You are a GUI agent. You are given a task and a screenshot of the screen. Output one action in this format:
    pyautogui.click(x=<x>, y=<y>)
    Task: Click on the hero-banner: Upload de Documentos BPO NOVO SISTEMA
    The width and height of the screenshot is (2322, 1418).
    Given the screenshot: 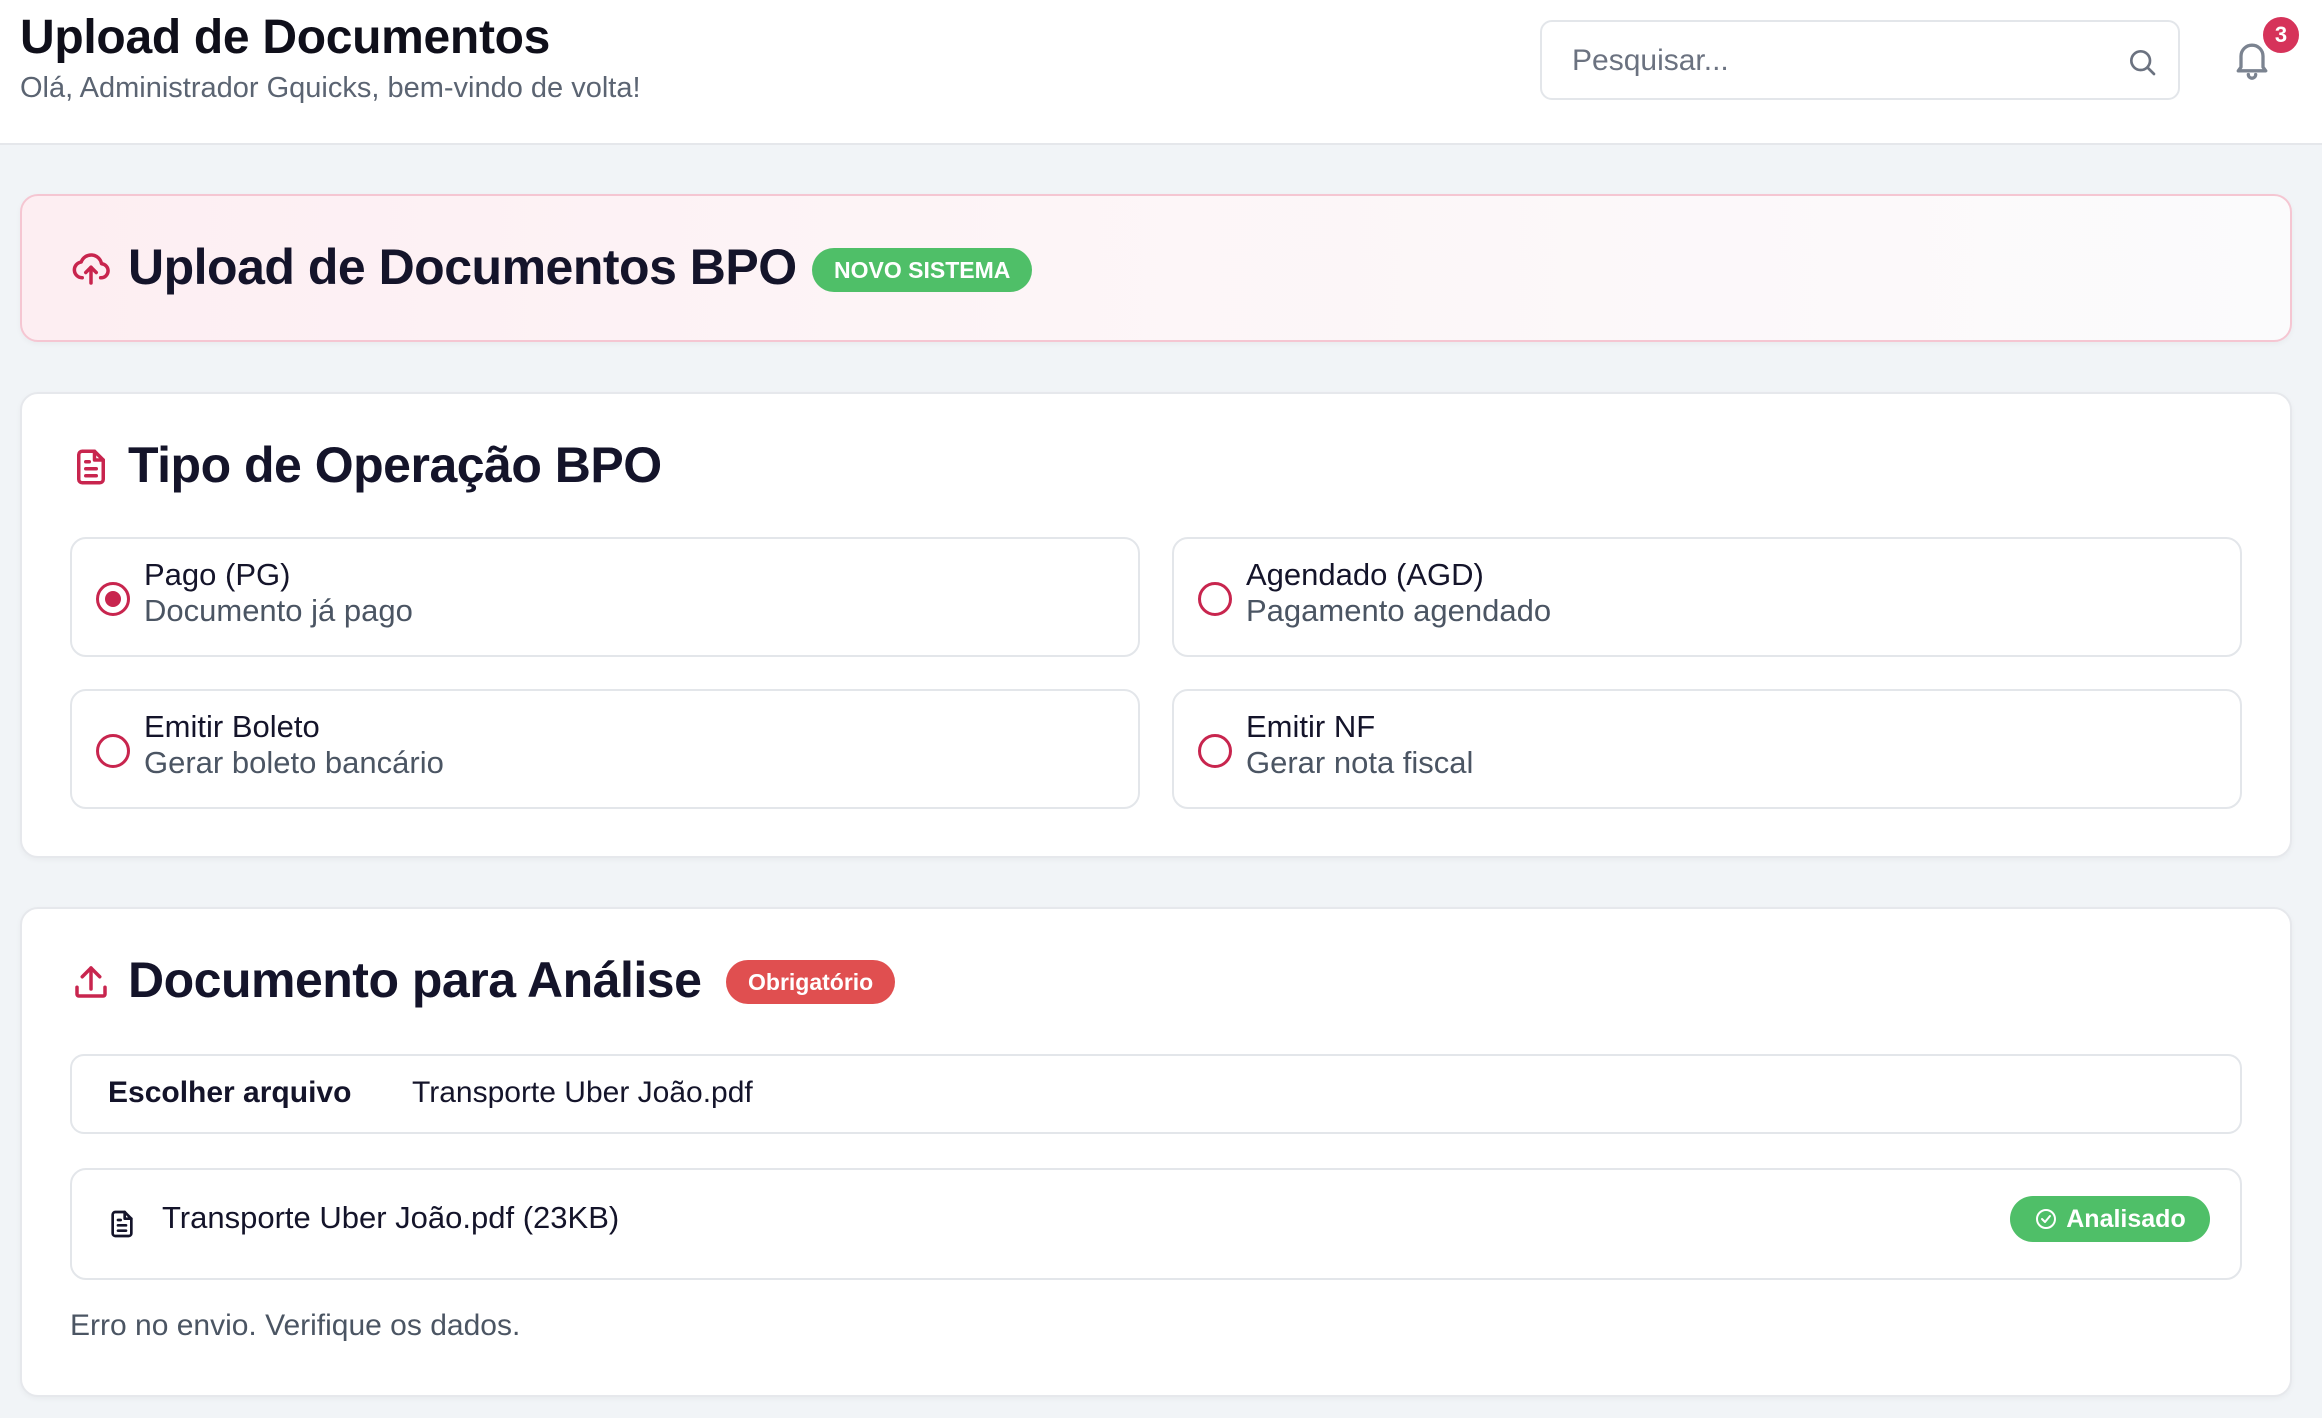 What is the action you would take?
    pyautogui.click(x=1156, y=268)
    